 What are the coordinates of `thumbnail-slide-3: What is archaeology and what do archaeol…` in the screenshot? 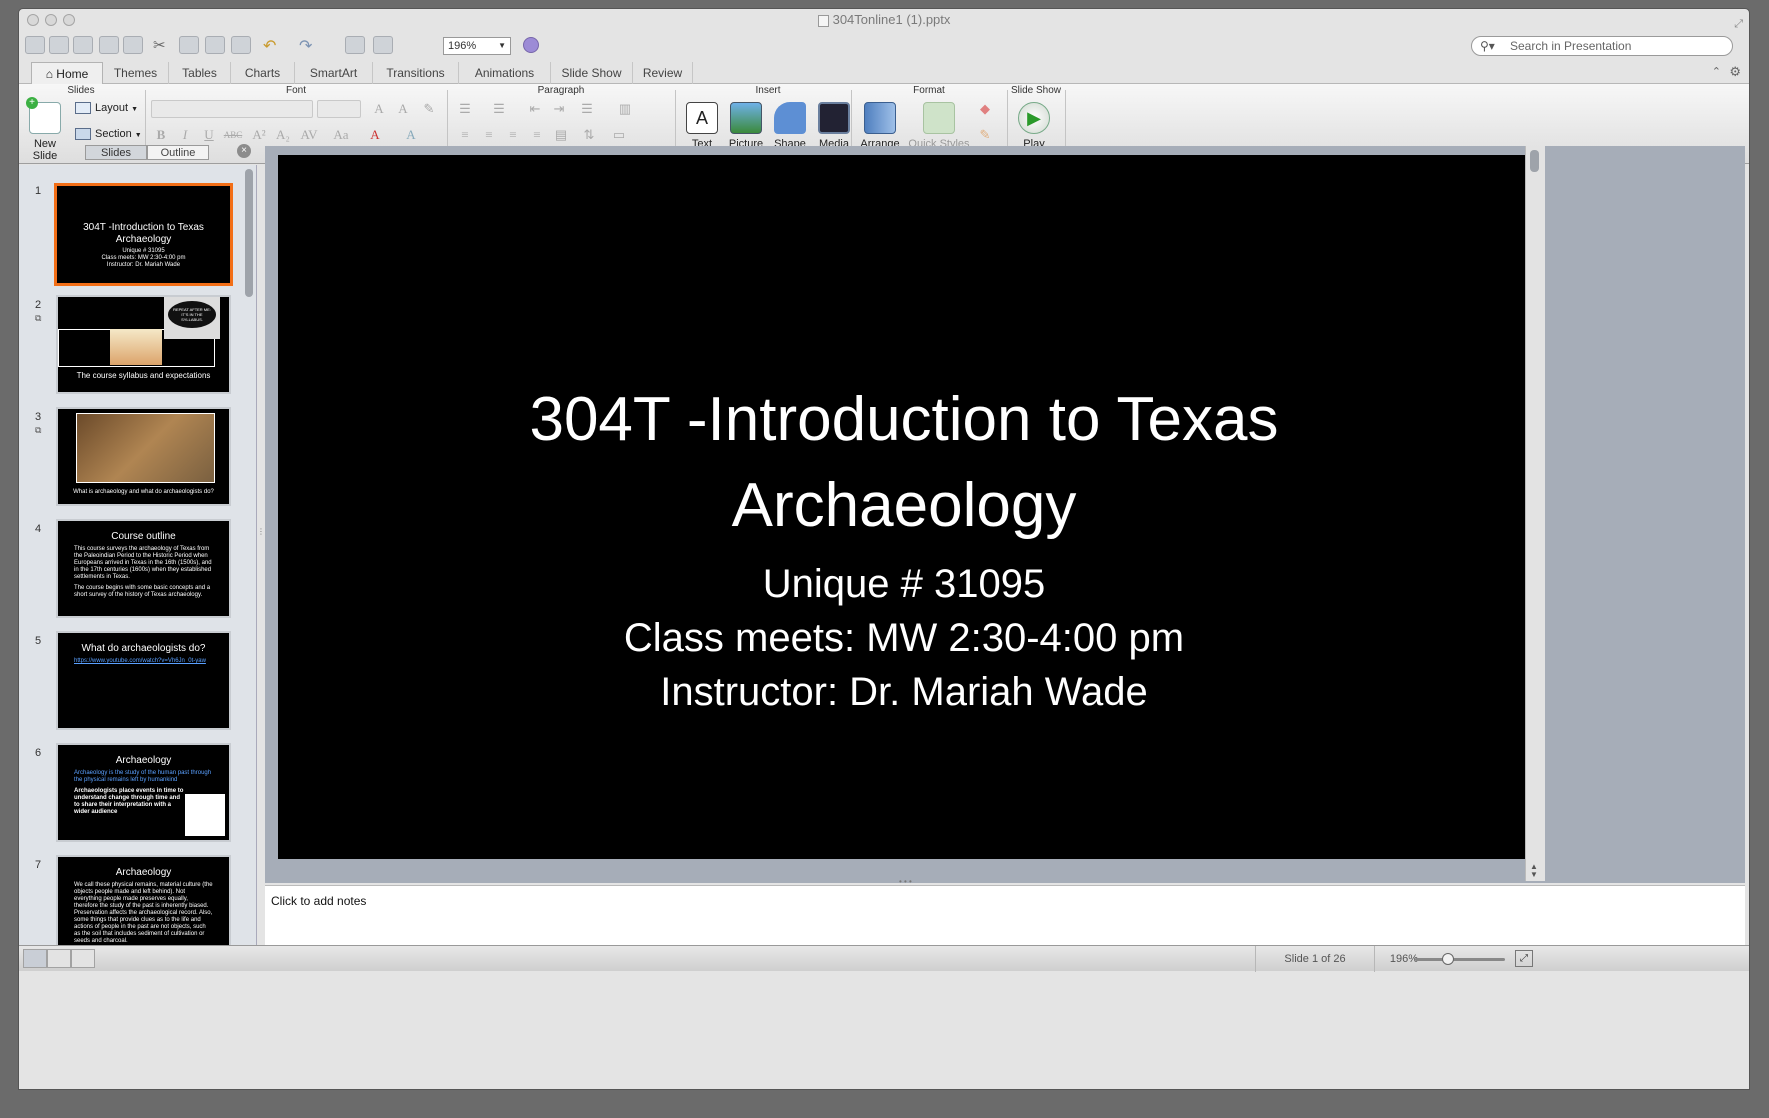 It's located at (143, 456).